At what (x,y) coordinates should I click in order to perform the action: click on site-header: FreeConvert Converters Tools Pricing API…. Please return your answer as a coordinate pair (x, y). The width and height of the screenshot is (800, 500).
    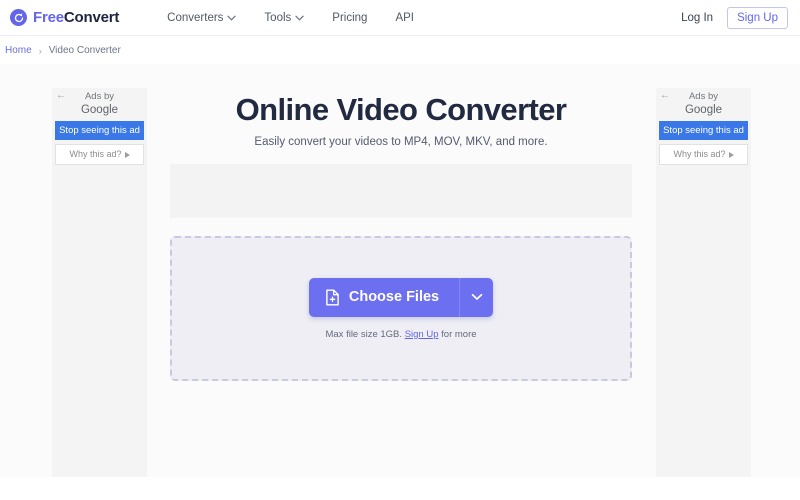
    Looking at the image, I should click on (400, 18).